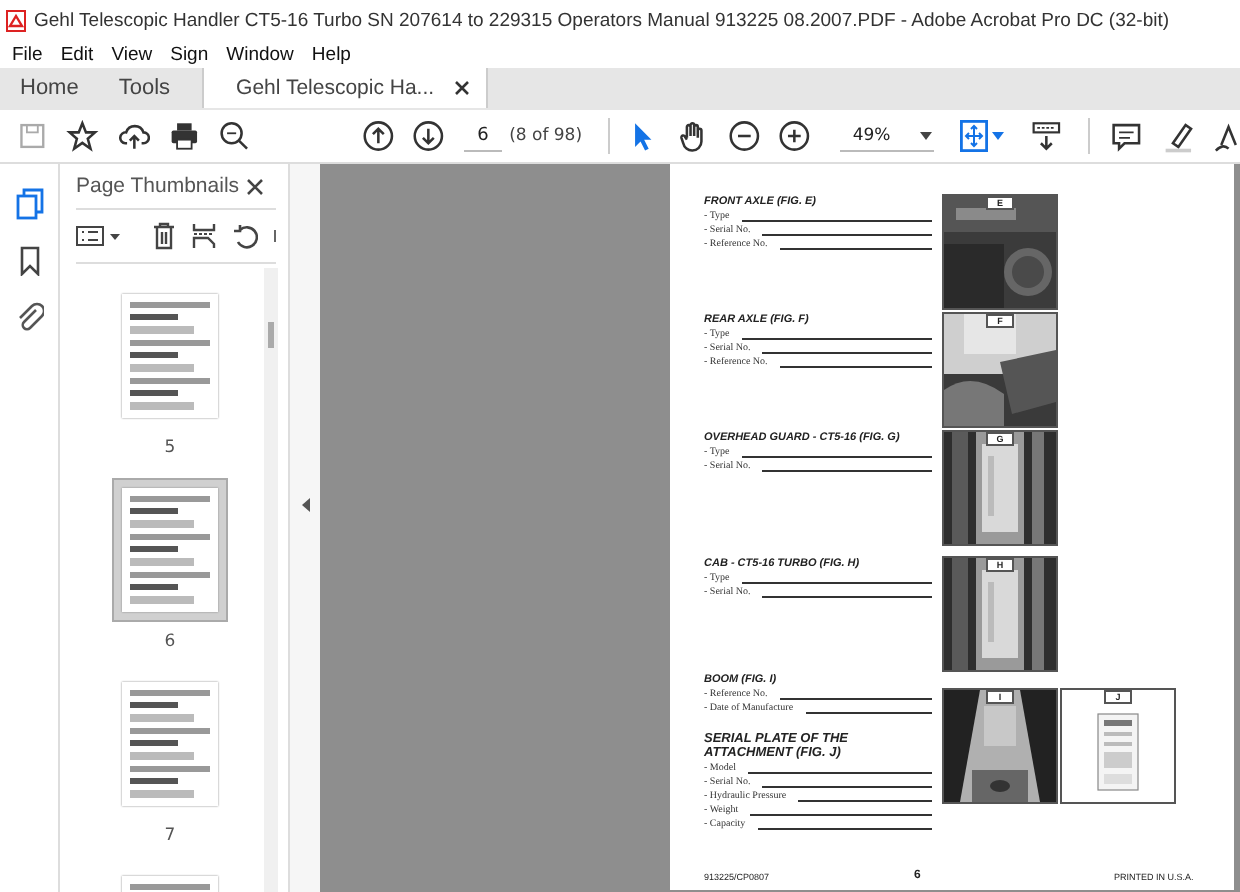  I want to click on paperclip-icon, so click(29, 318).